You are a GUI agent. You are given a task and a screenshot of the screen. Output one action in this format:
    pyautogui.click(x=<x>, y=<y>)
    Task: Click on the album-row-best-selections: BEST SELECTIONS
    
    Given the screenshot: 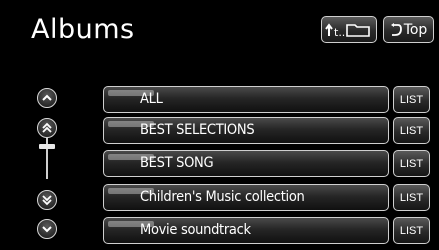 What is the action you would take?
    pyautogui.click(x=246, y=130)
    